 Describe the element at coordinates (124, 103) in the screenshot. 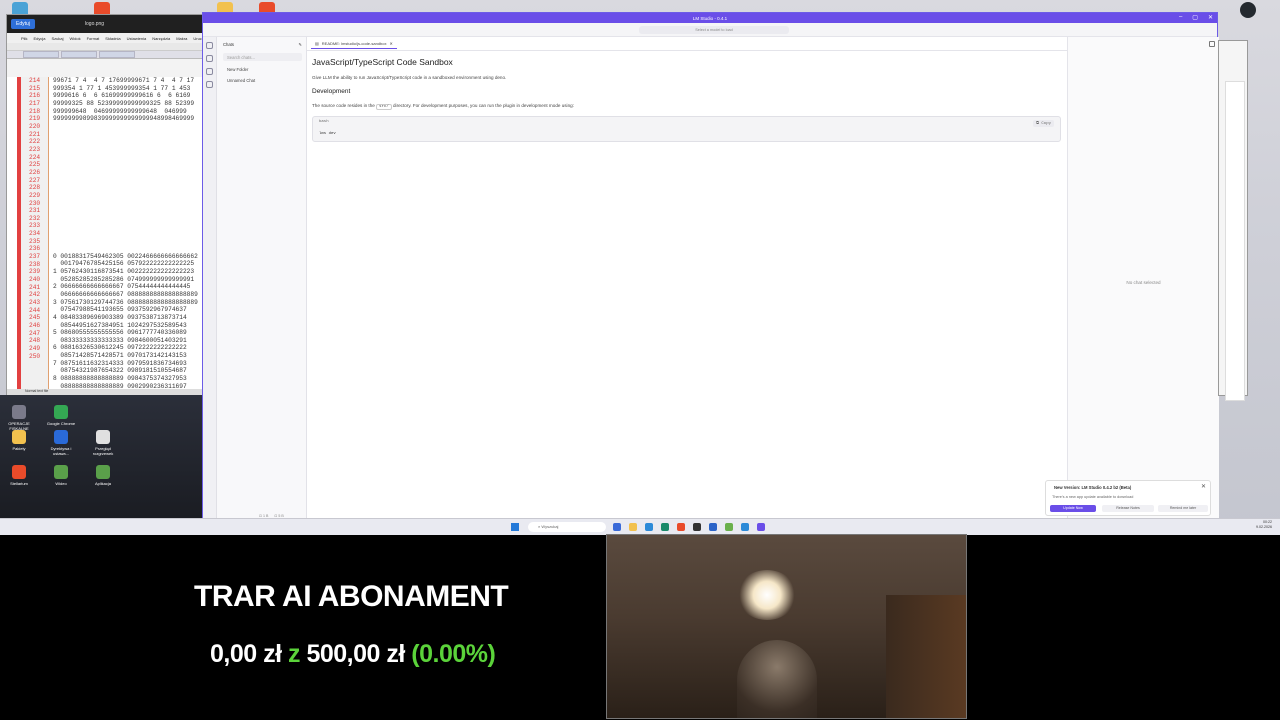

I see `code-line: 99999325 88 52399999999999325 88 52399` at that location.